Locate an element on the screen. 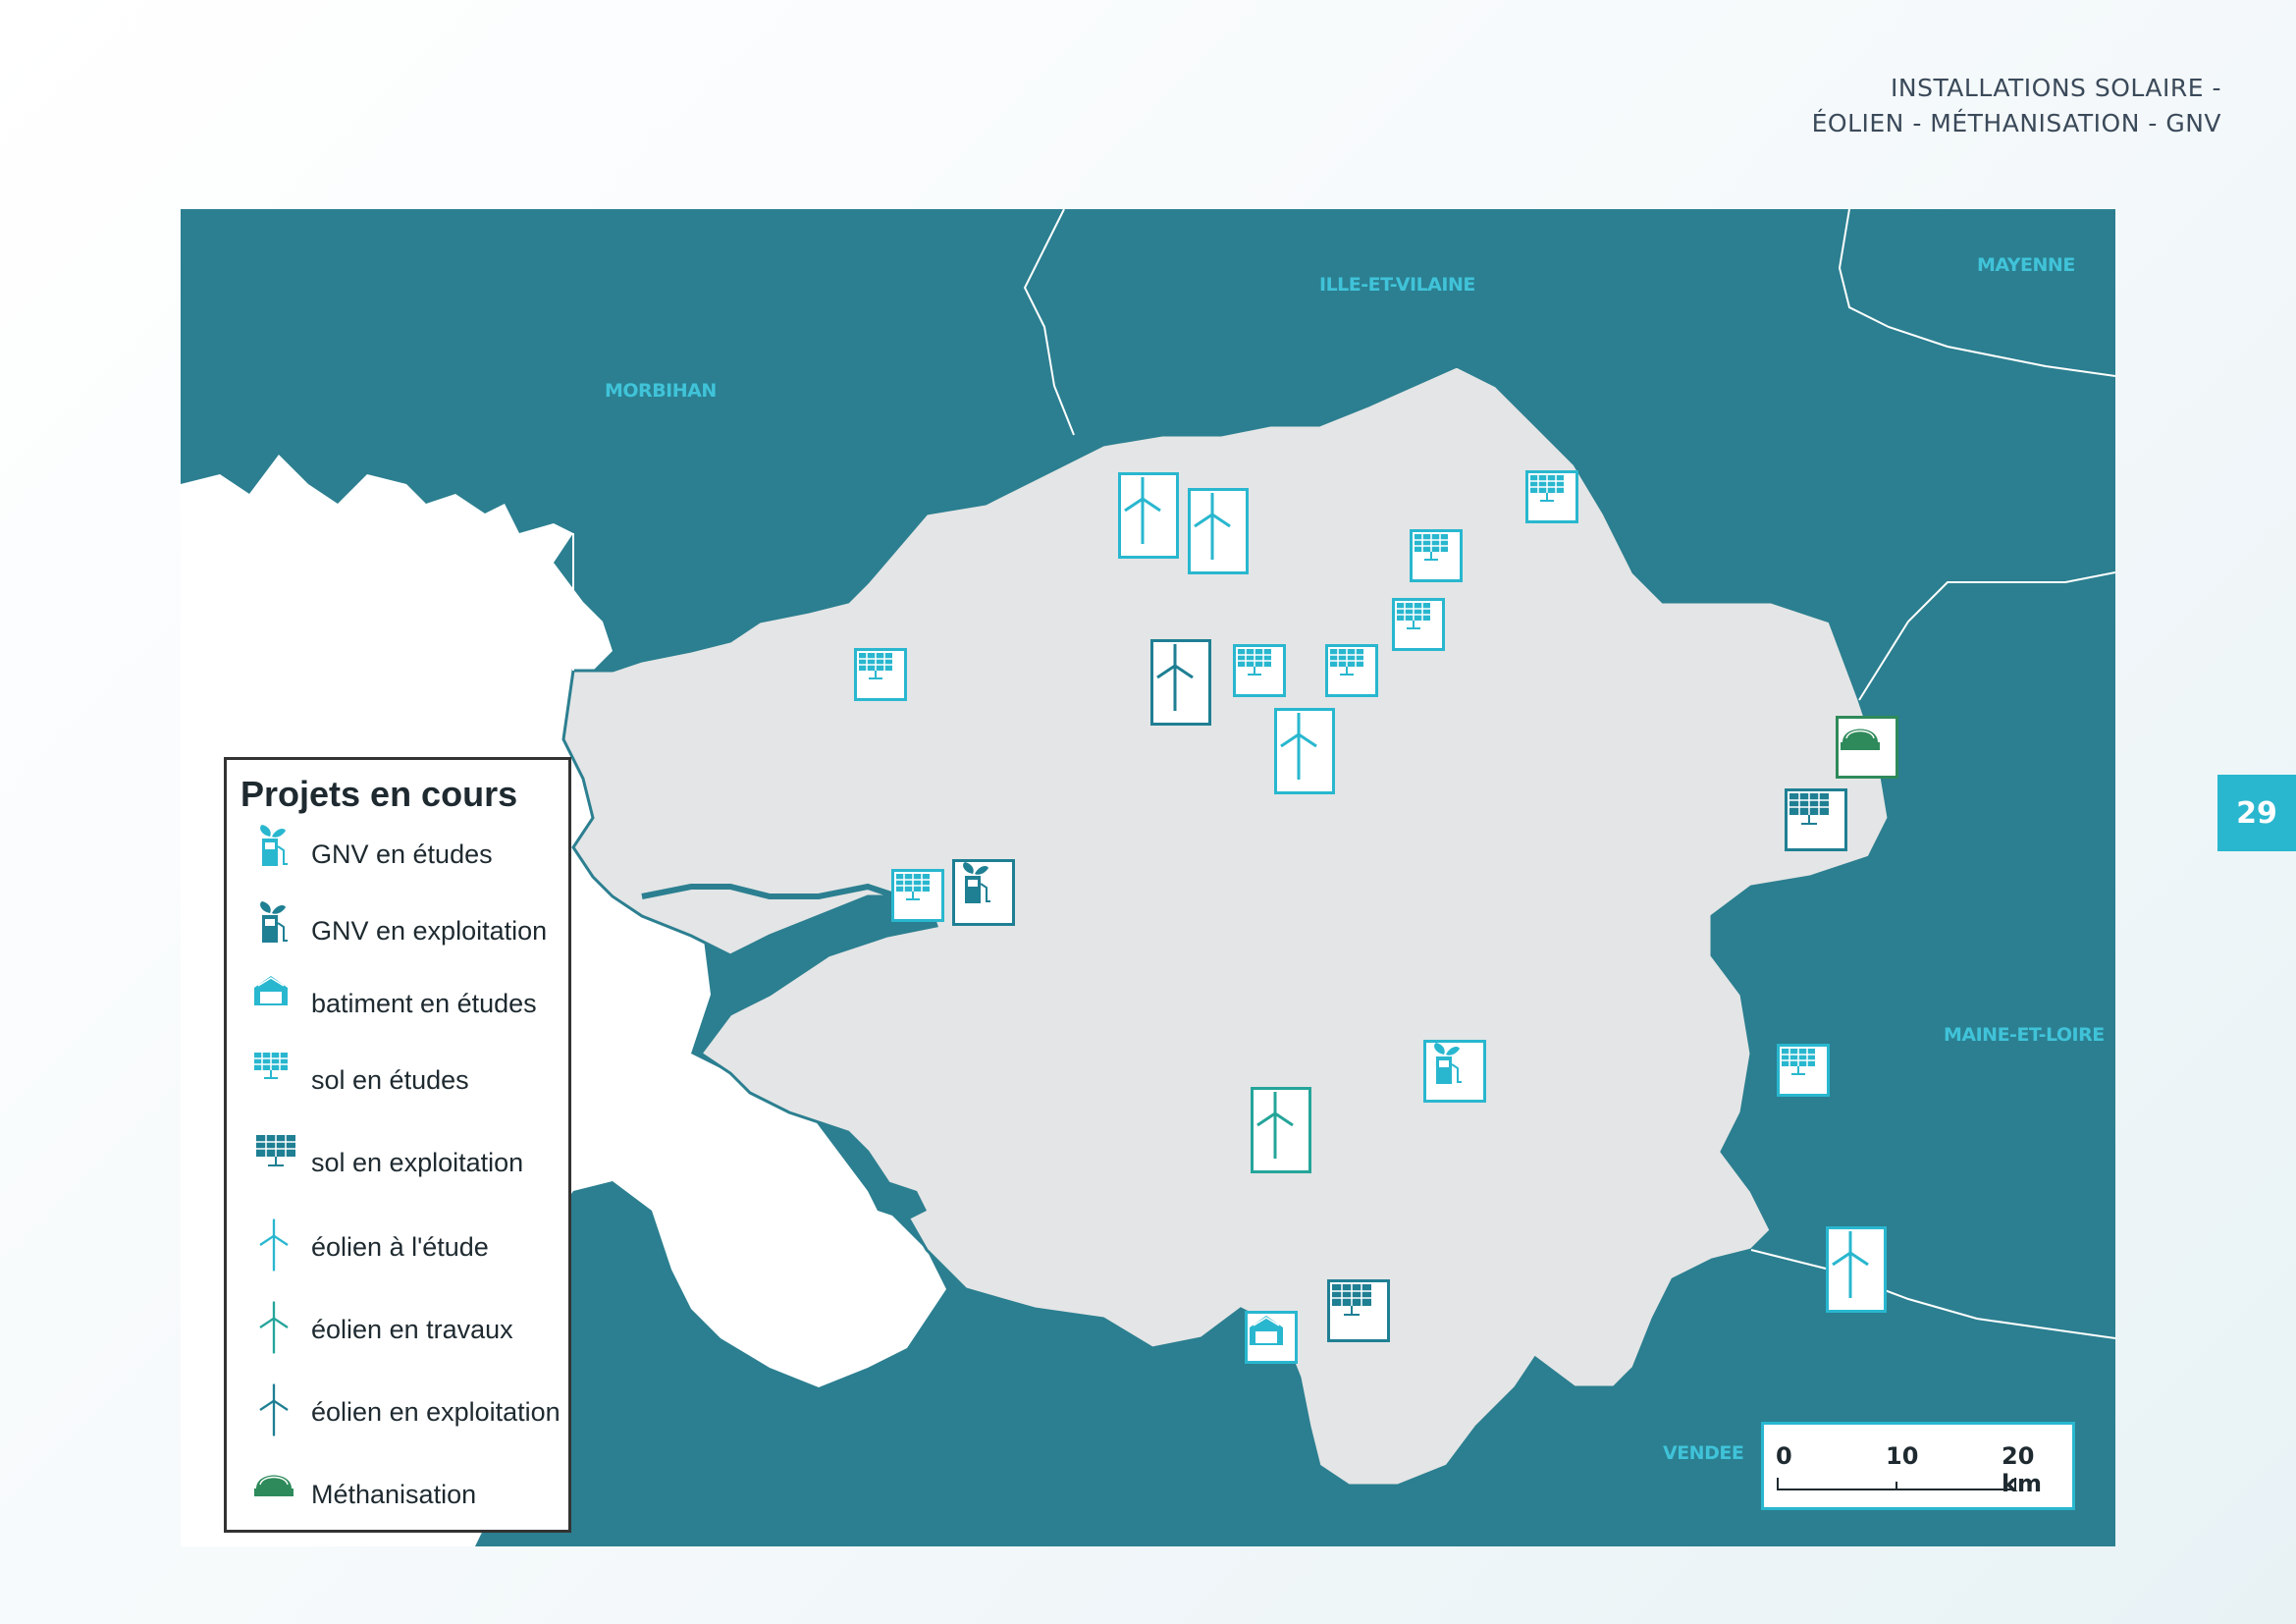 The height and width of the screenshot is (1624, 2296). legend-label: sol en études is located at coordinates (390, 1079).